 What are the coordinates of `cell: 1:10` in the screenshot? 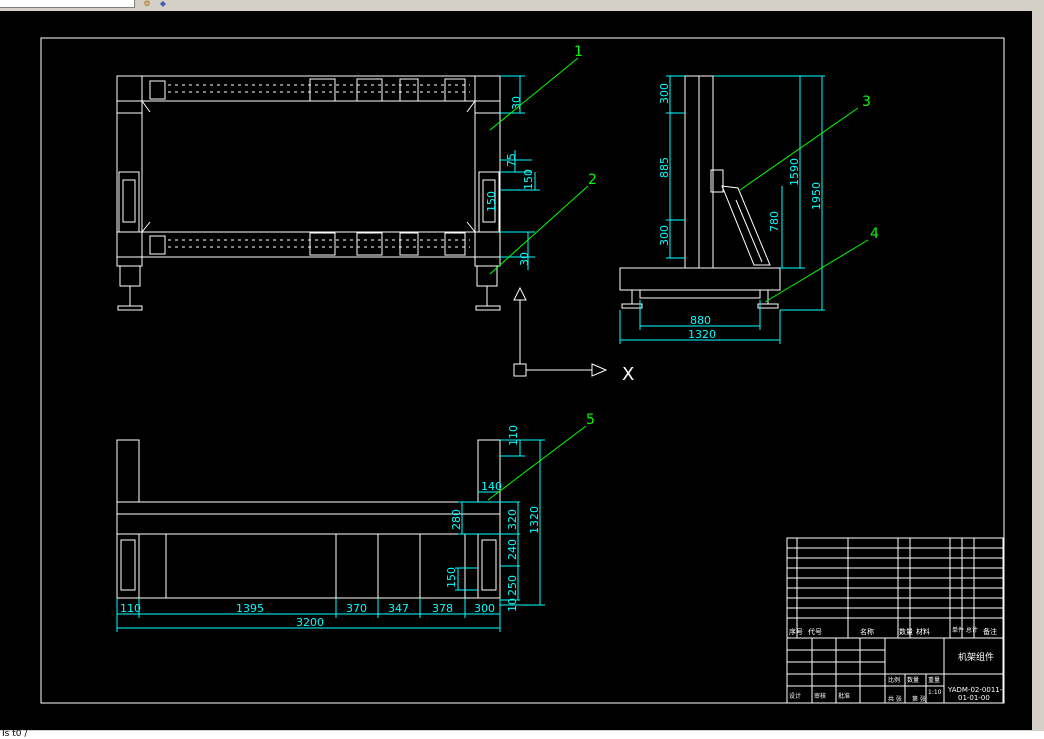 It's located at (935, 692).